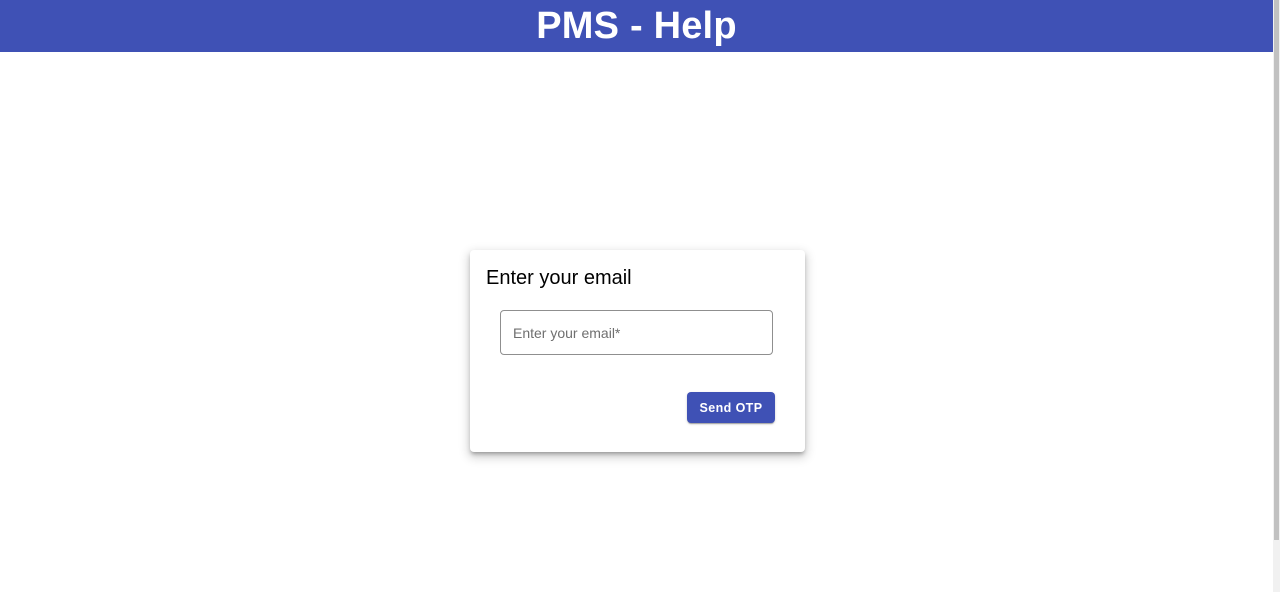  I want to click on email-field, so click(636, 332).